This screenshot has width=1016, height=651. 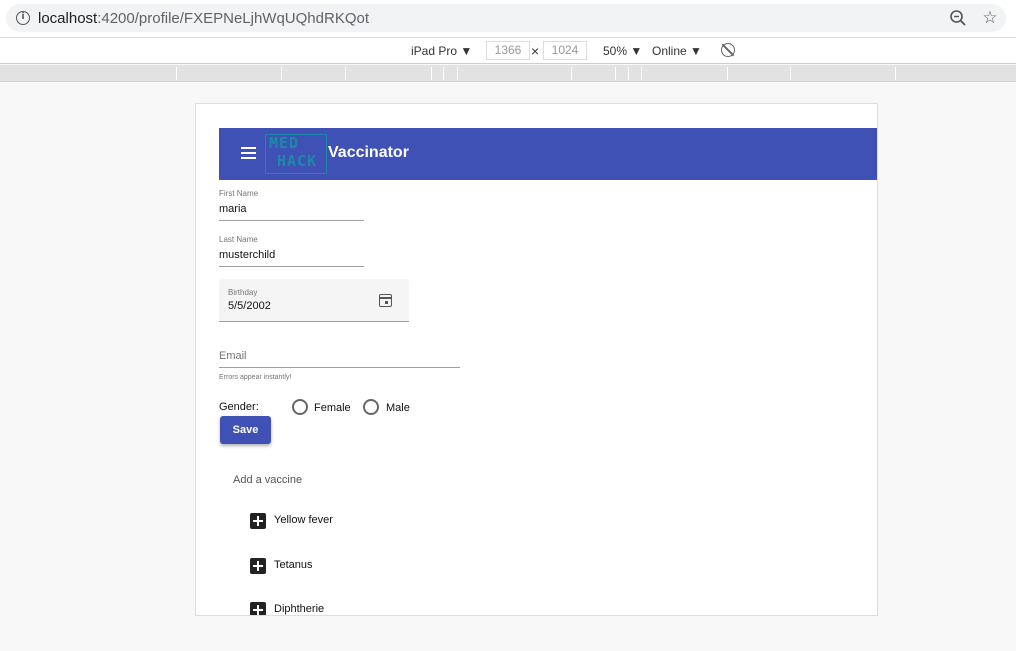 What do you see at coordinates (293, 565) in the screenshot?
I see `vaccine-name: Tetanus` at bounding box center [293, 565].